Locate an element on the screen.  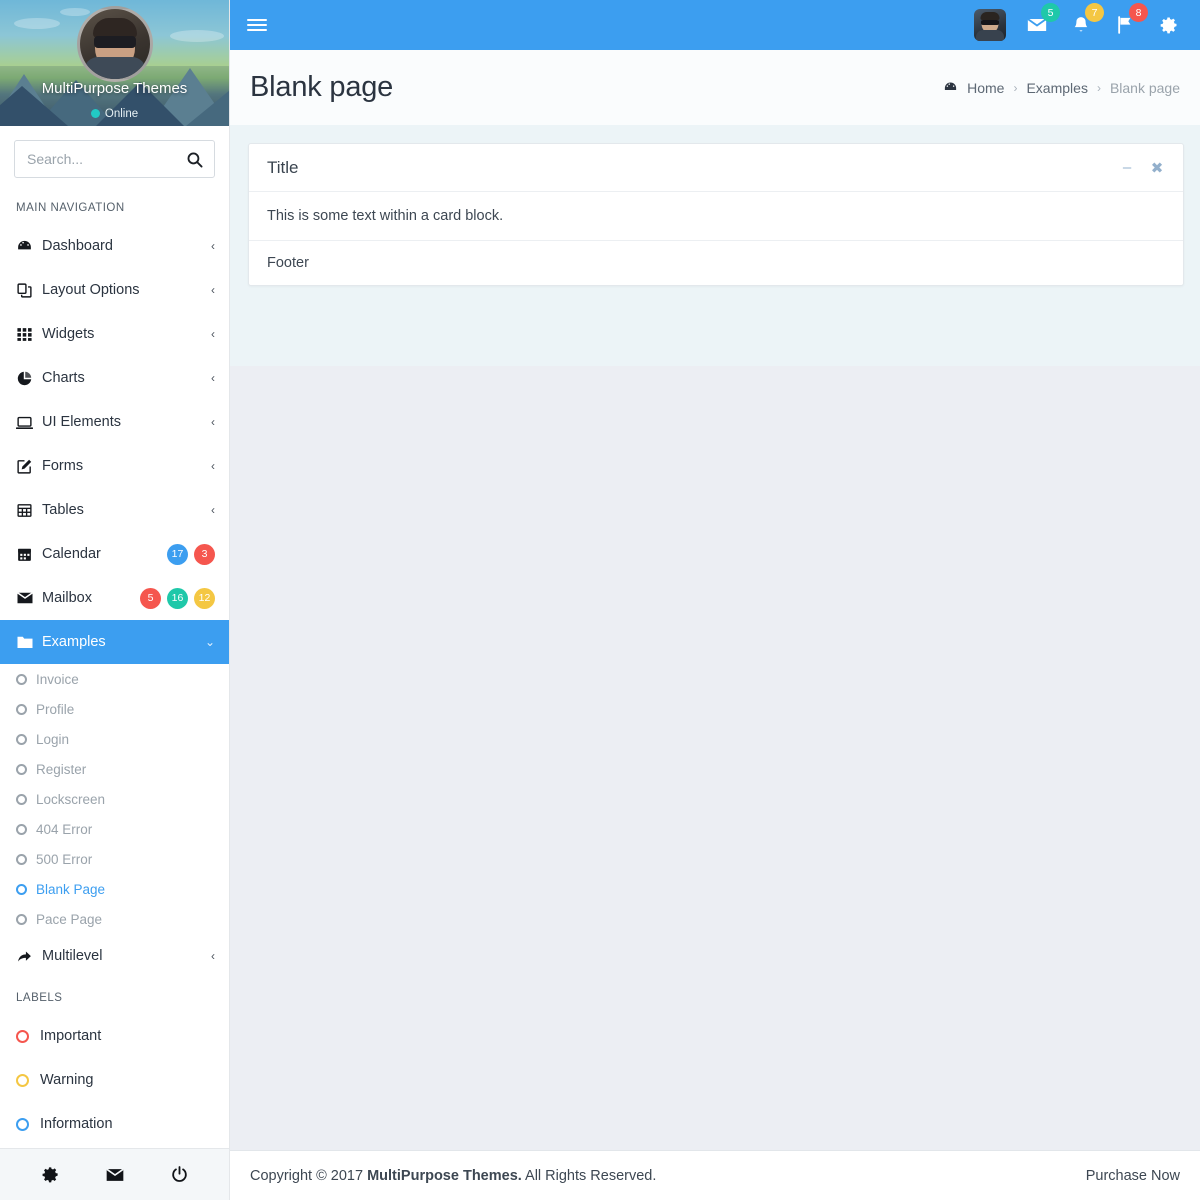
sidebar-subitem-500-error: 500 Error is located at coordinates (114, 859).